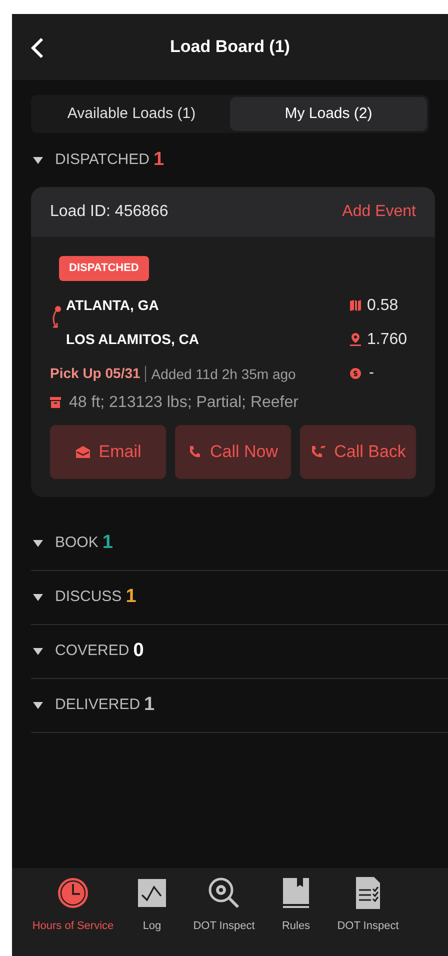 The width and height of the screenshot is (448, 956). Describe the element at coordinates (296, 893) in the screenshot. I see `book-icon` at that location.